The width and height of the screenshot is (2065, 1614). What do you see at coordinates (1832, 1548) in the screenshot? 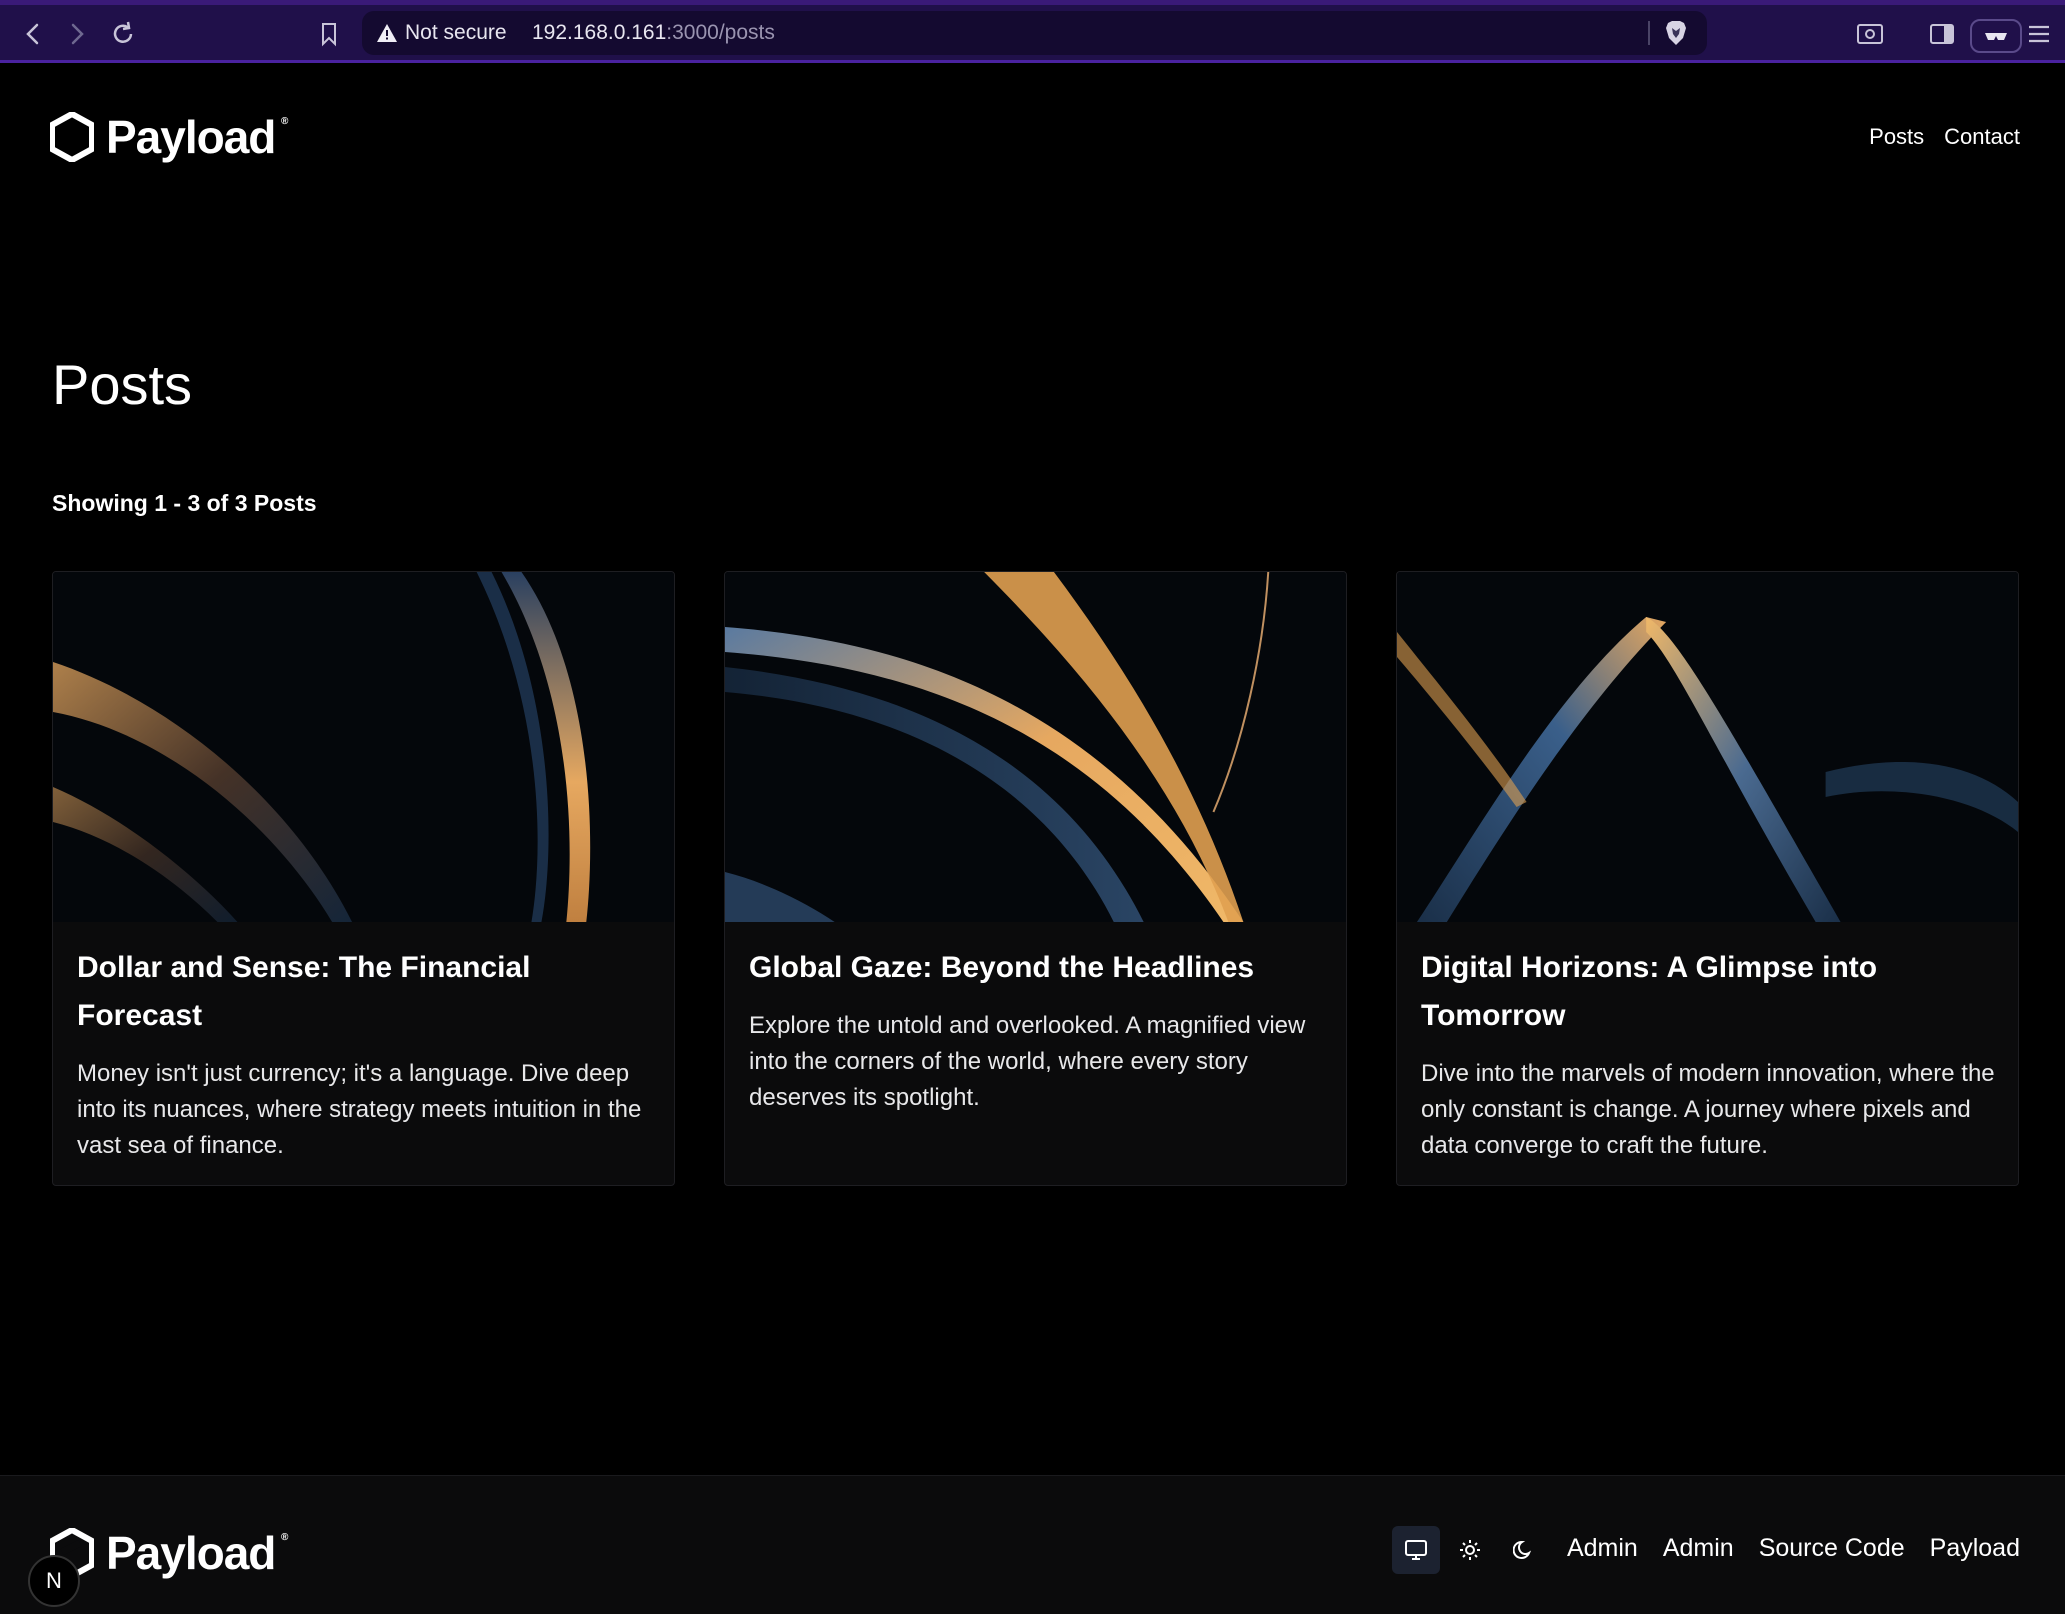
I see `footer-link-source-code: Source Code` at bounding box center [1832, 1548].